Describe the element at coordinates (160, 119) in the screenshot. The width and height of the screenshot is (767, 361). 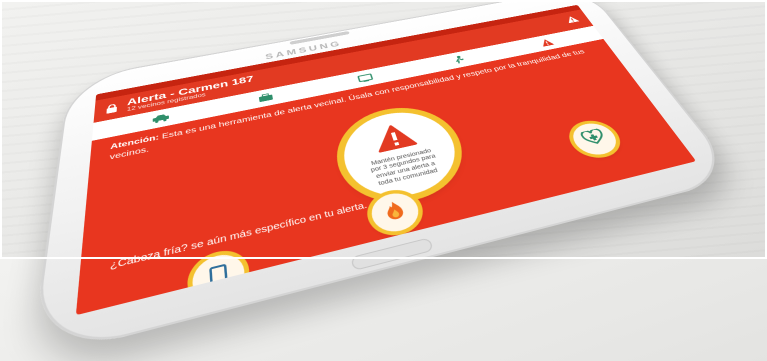
I see `car-icon` at that location.